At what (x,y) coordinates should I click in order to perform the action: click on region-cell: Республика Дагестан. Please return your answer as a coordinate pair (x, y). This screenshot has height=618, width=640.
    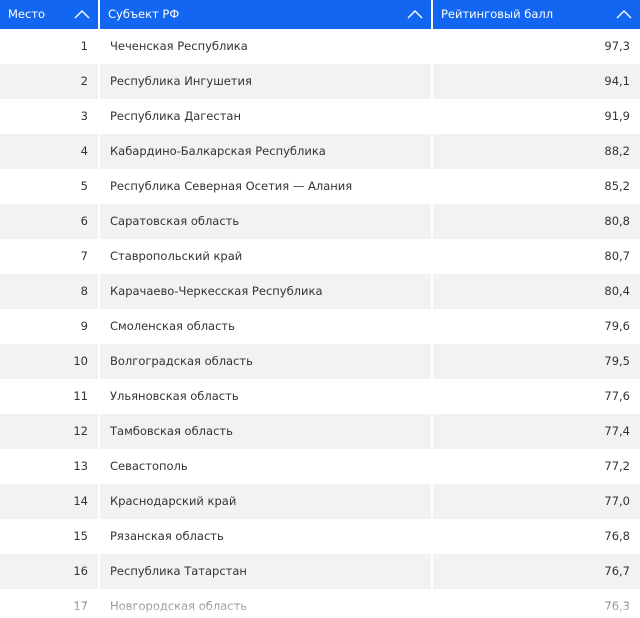
    Looking at the image, I should click on (266, 116).